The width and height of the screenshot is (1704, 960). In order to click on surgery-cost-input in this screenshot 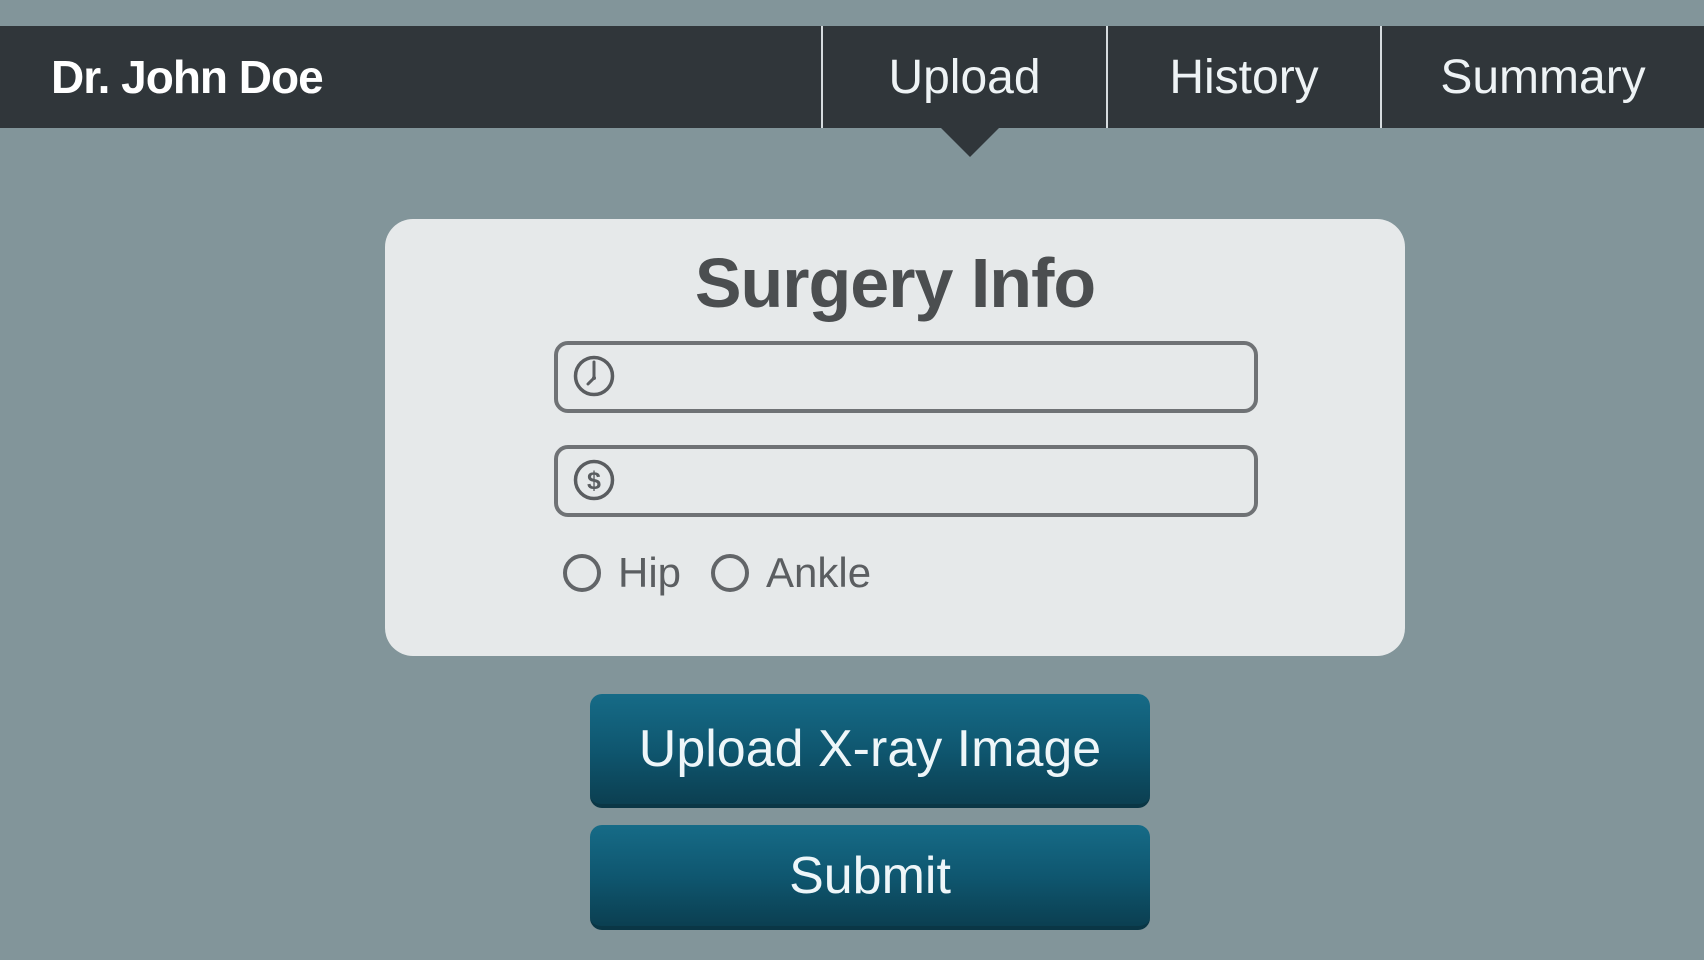, I will do `click(935, 482)`.